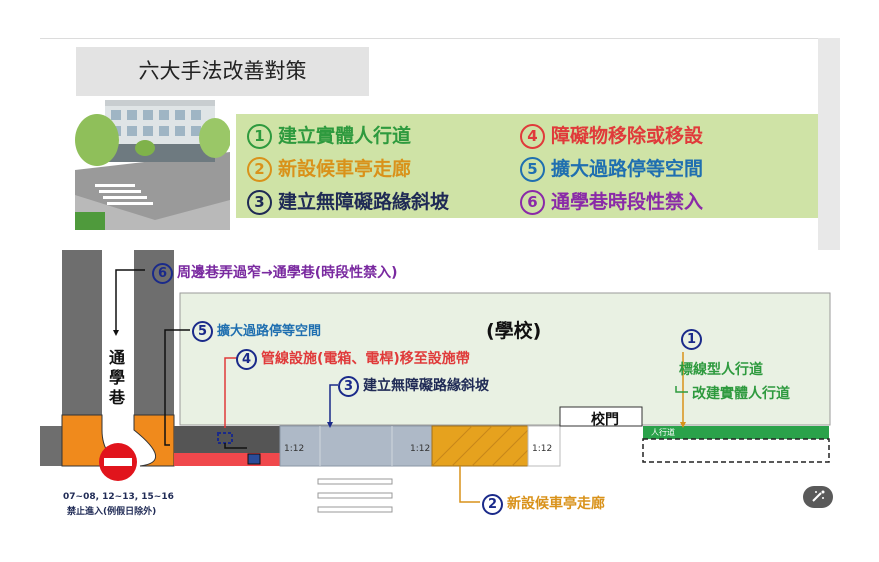 This screenshot has height=562, width=879. What do you see at coordinates (118, 497) in the screenshot?
I see `no-entry-time: 07~08, 12~13, 15~16` at bounding box center [118, 497].